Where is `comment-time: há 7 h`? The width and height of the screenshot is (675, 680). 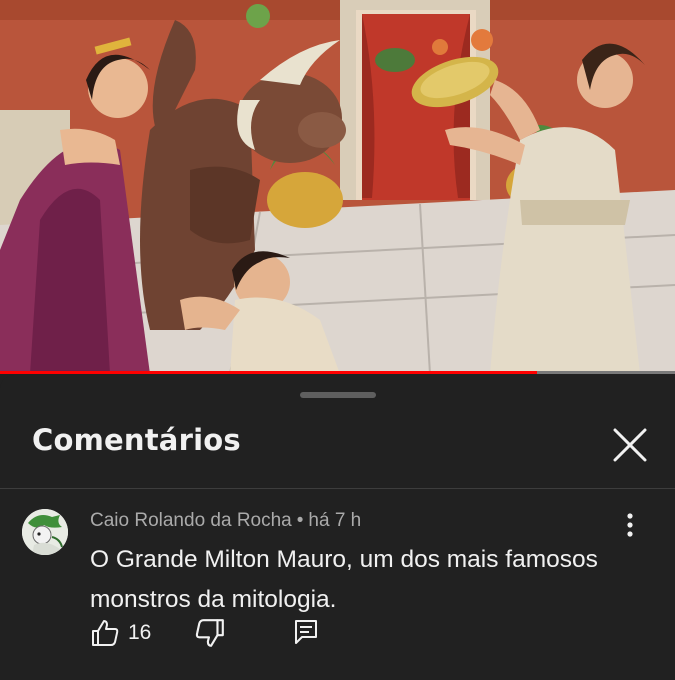
comment-time: há 7 h is located at coordinates (335, 520).